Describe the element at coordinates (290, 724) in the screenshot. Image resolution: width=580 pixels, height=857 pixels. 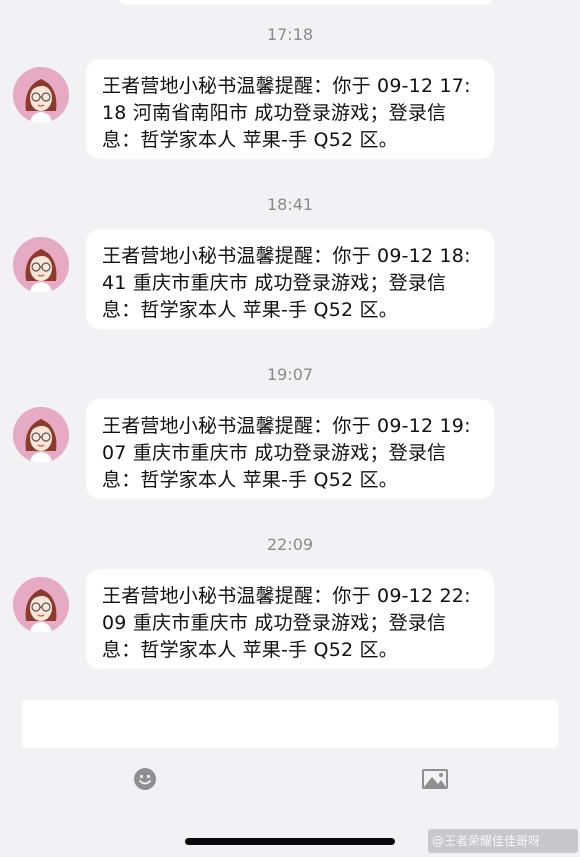
I see `message-input` at that location.